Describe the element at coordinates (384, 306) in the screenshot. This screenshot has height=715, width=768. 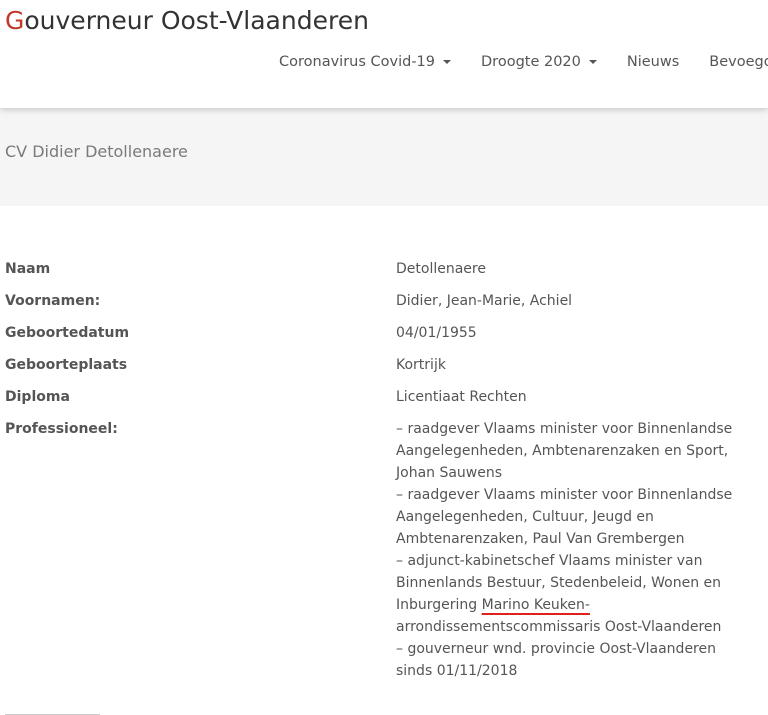
I see `cv-row-voornamen: Voornamen: Didier, Jean-Marie, Achiel` at that location.